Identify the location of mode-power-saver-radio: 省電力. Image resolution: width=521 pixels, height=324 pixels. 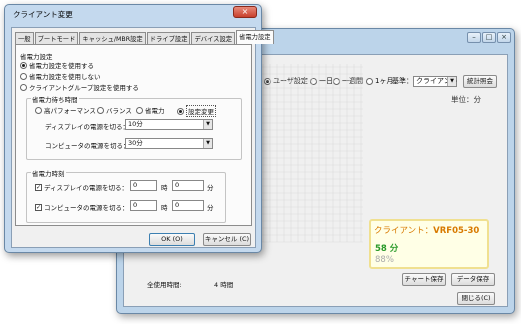
(150, 110).